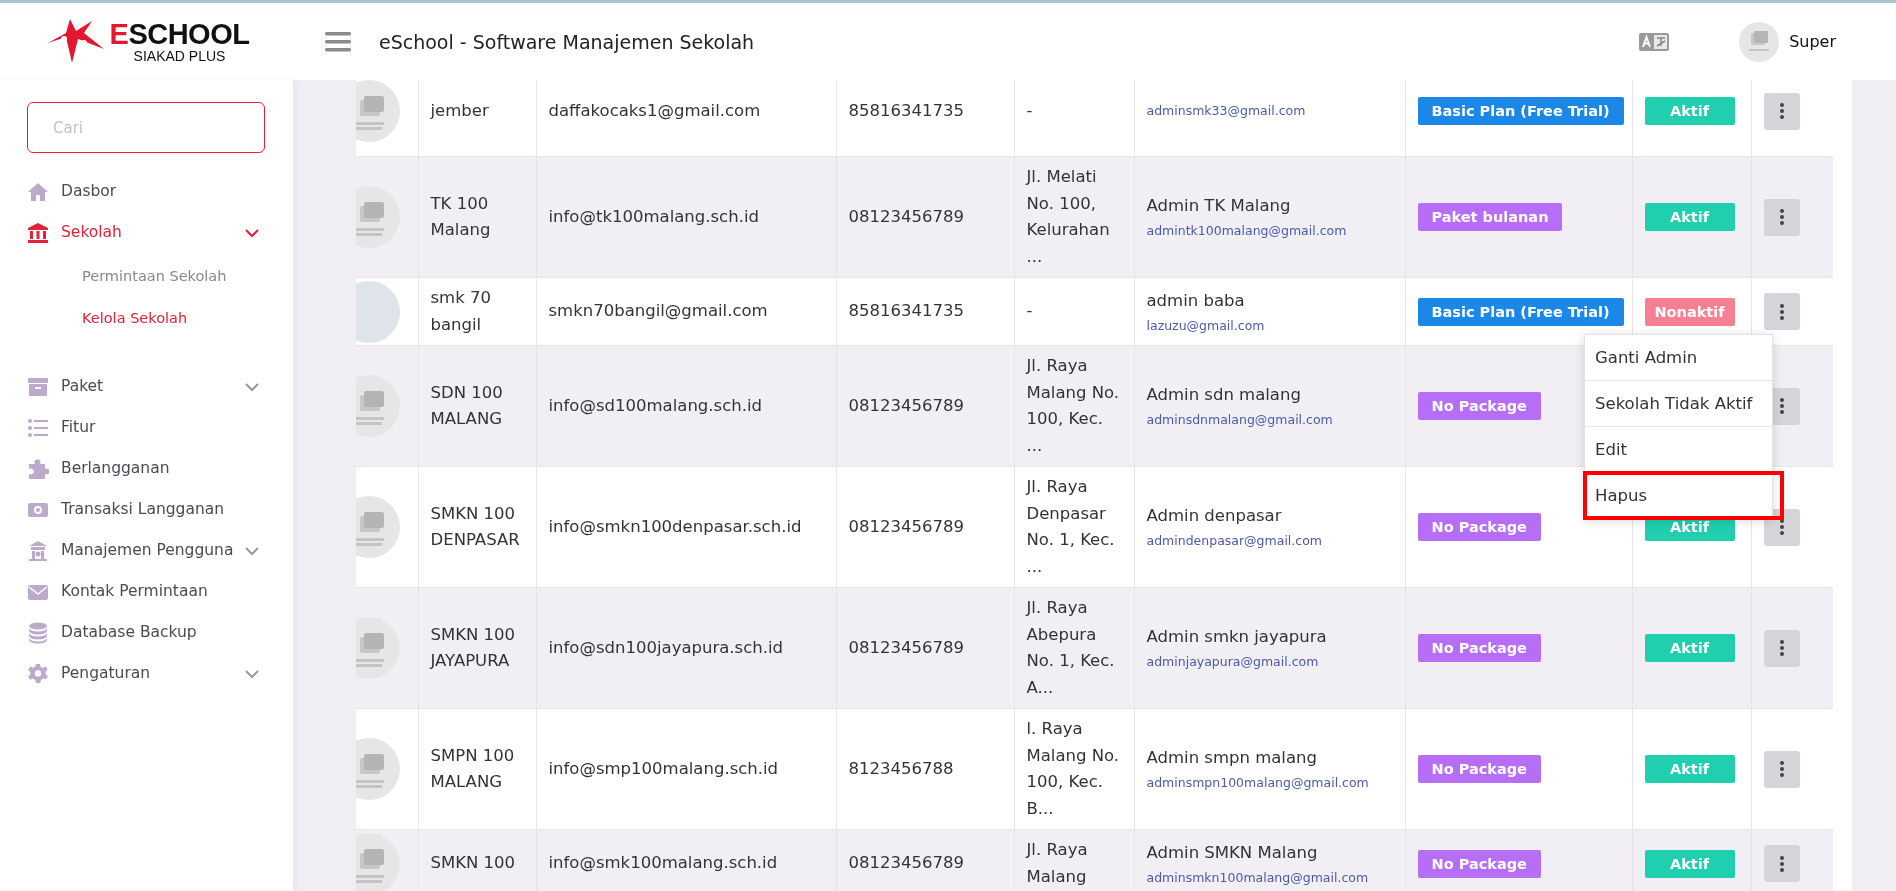 This screenshot has height=891, width=1896. I want to click on building-icon, so click(38, 550).